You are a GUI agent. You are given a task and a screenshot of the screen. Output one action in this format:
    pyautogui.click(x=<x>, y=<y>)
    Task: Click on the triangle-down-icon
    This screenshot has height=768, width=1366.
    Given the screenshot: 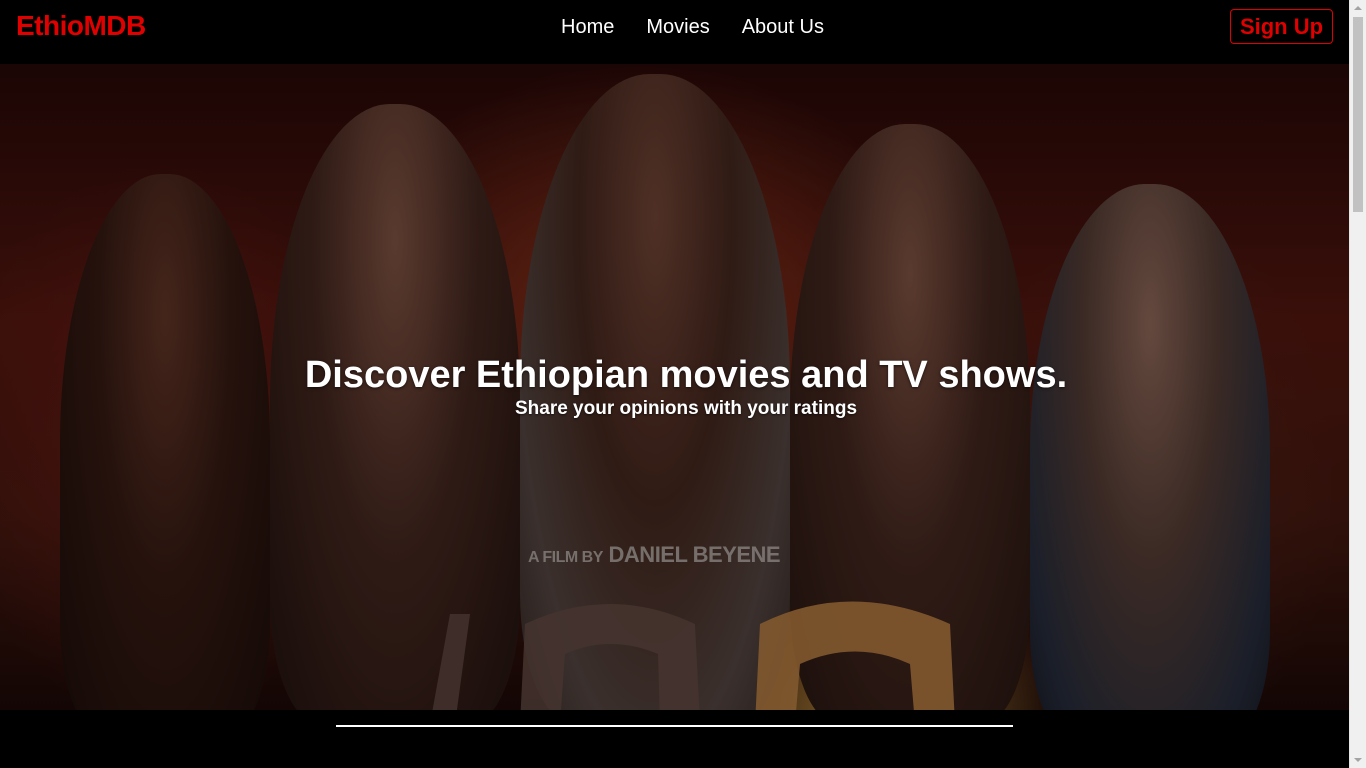 What is the action you would take?
    pyautogui.click(x=1358, y=760)
    